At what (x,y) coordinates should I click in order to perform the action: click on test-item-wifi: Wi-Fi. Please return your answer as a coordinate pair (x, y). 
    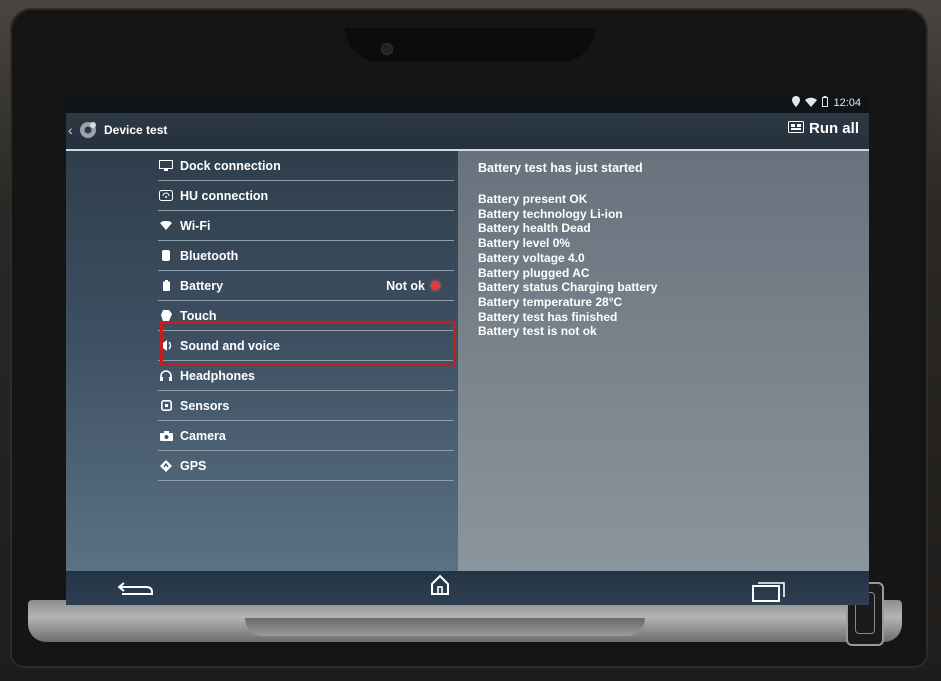
    Looking at the image, I should click on (306, 226).